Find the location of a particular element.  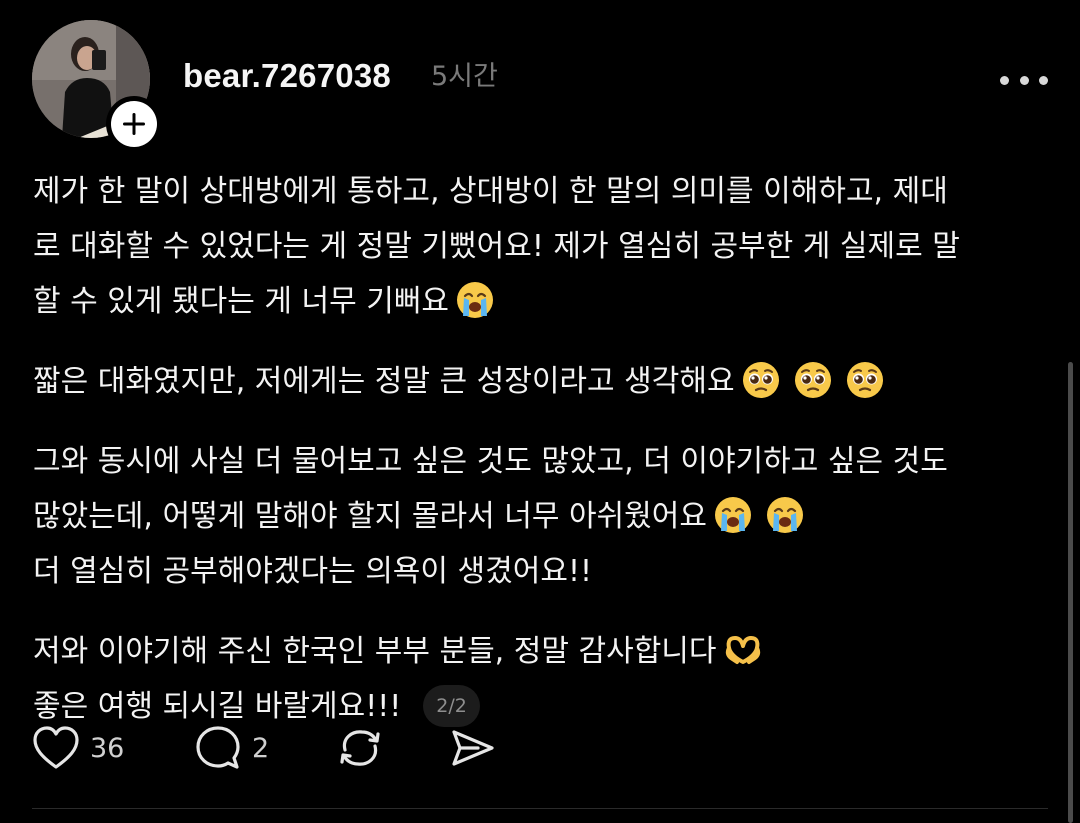

divider is located at coordinates (540, 808).